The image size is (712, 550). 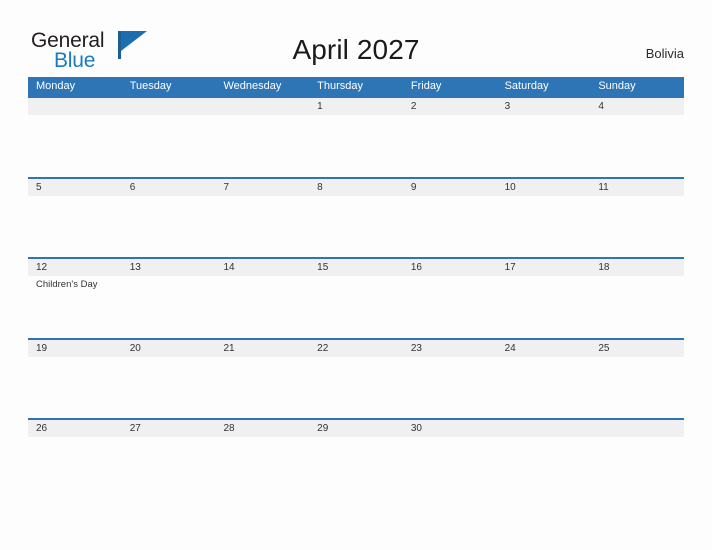 I want to click on calendar-week-row: 12 13 14 15 16 17 18 Children's Day, so click(x=356, y=297).